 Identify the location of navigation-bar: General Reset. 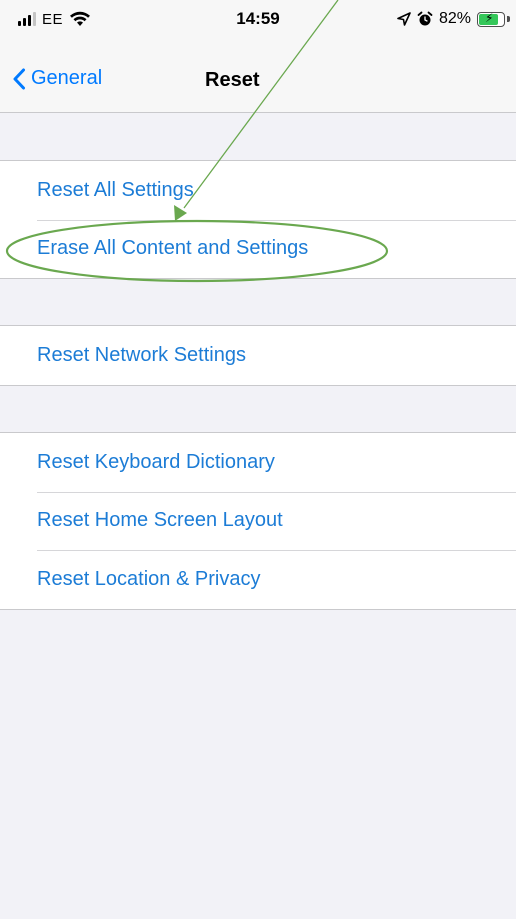
(258, 85).